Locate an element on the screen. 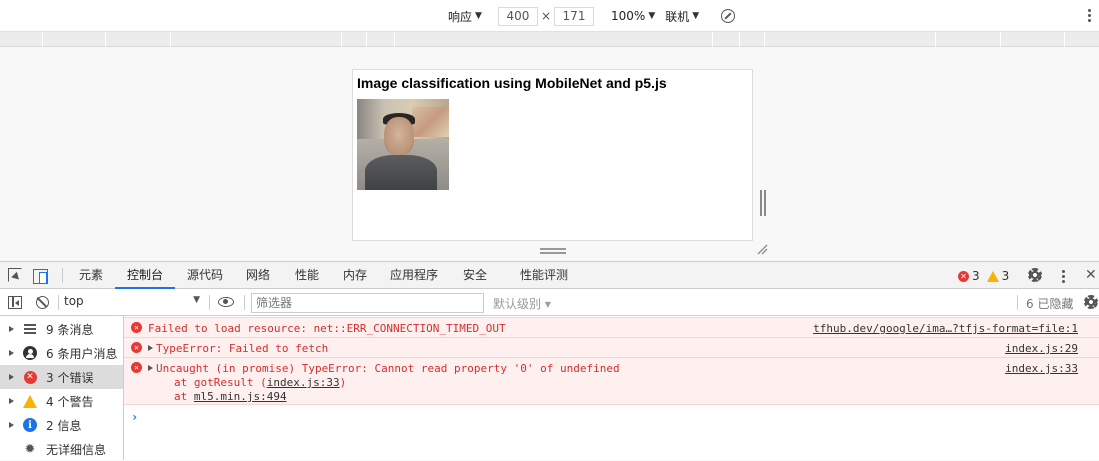  sidebar-item-warnings: 4 个警告 is located at coordinates (61, 401).